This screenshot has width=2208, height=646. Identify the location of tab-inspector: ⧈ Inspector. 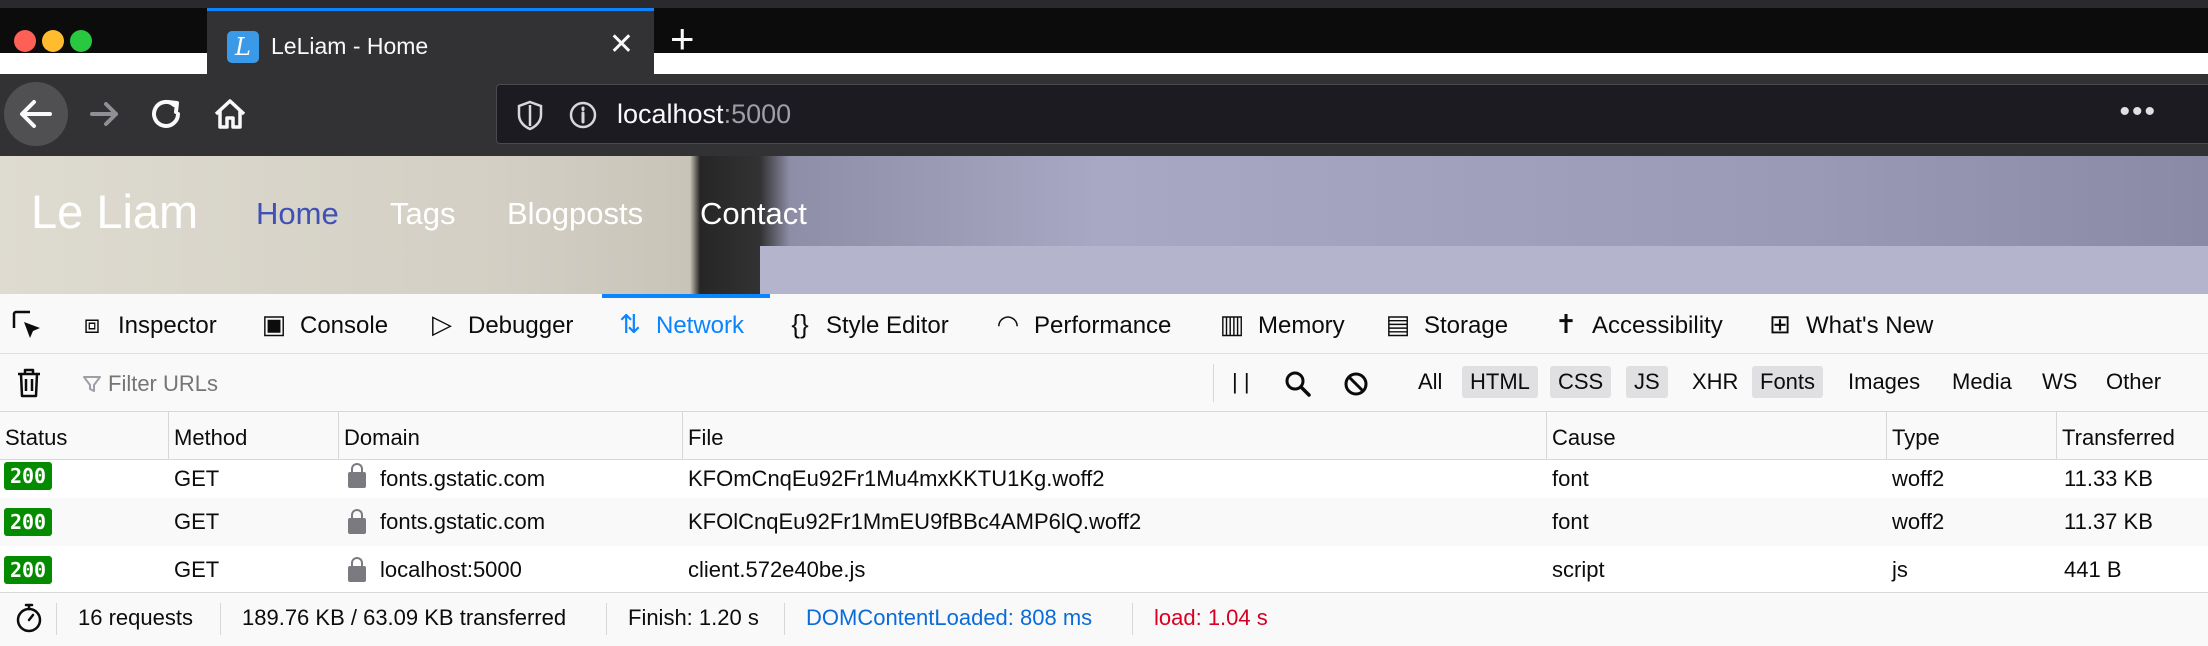
(147, 324).